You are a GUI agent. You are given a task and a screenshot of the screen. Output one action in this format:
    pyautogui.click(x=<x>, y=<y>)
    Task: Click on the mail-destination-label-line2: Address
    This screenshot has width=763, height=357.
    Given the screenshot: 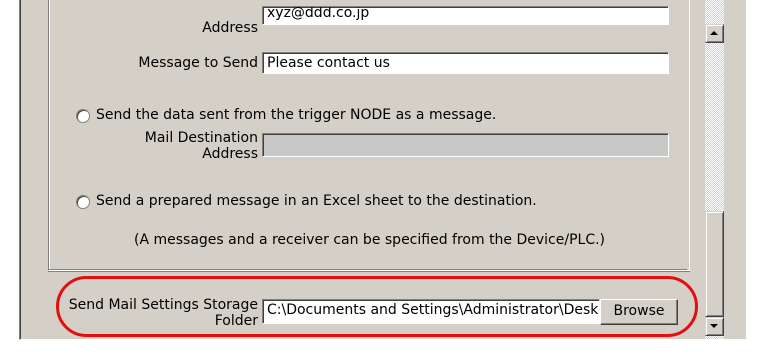 What is the action you would take?
    pyautogui.click(x=230, y=154)
    